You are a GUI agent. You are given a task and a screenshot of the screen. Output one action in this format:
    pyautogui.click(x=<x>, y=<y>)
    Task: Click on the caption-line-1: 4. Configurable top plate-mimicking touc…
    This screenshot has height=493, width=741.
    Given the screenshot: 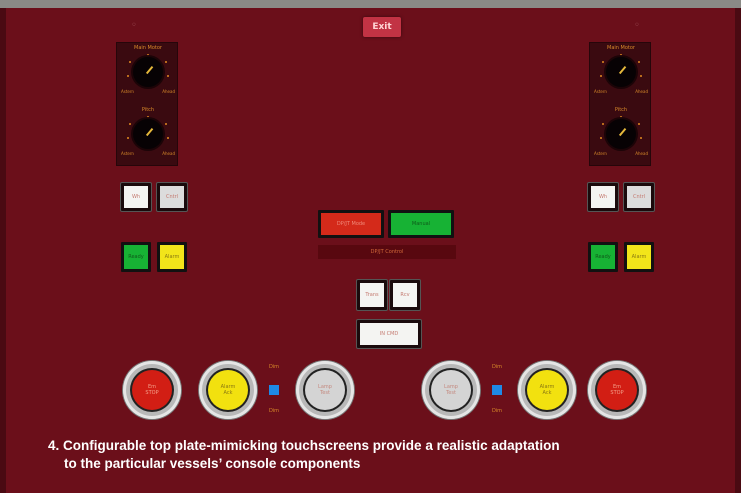 What is the action you would take?
    pyautogui.click(x=304, y=445)
    